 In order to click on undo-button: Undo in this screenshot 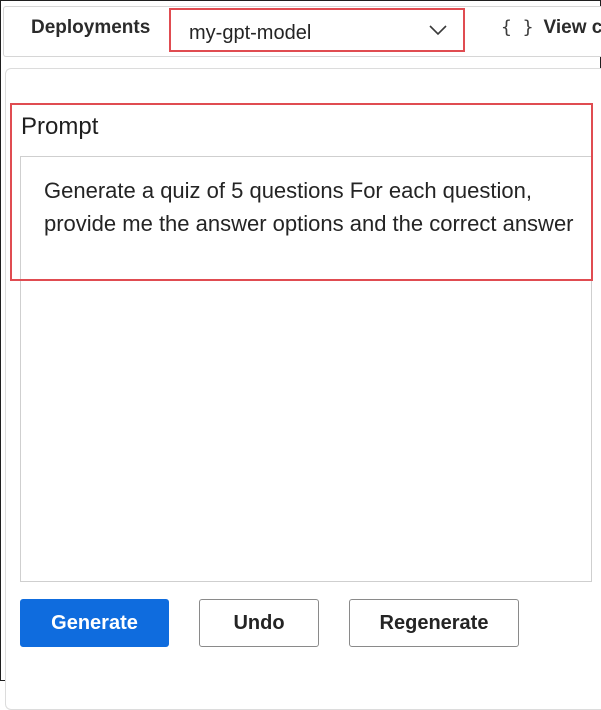, I will do `click(259, 623)`.